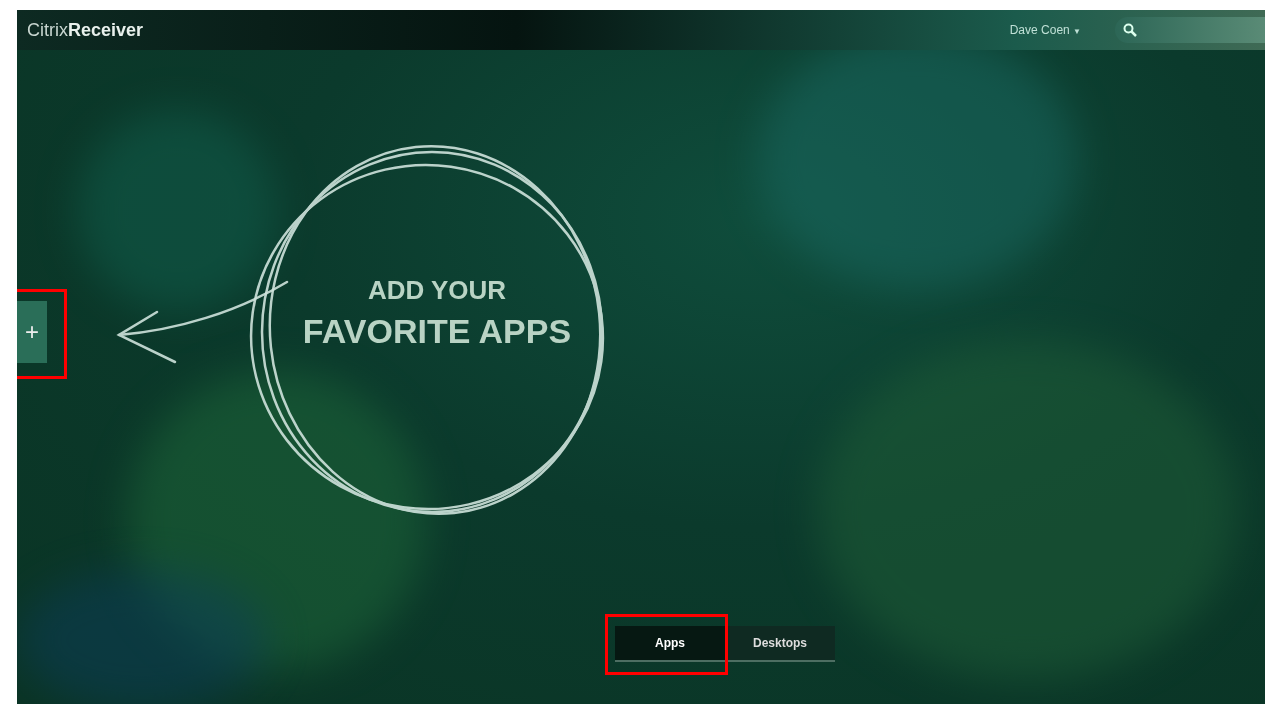 This screenshot has width=1265, height=704. What do you see at coordinates (32, 332) in the screenshot?
I see `add-button: +` at bounding box center [32, 332].